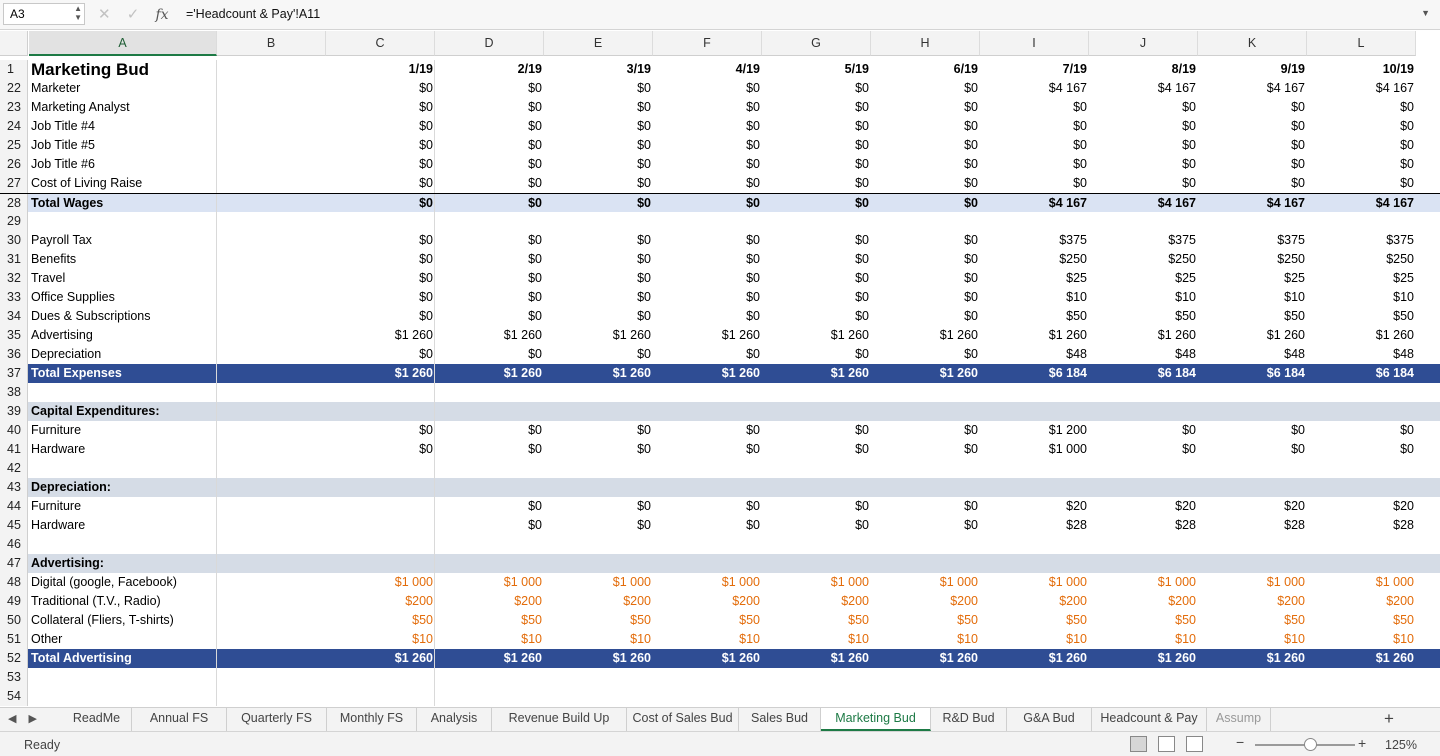  Describe the element at coordinates (123, 658) in the screenshot. I see `row-label-cell: Total Advertising` at that location.